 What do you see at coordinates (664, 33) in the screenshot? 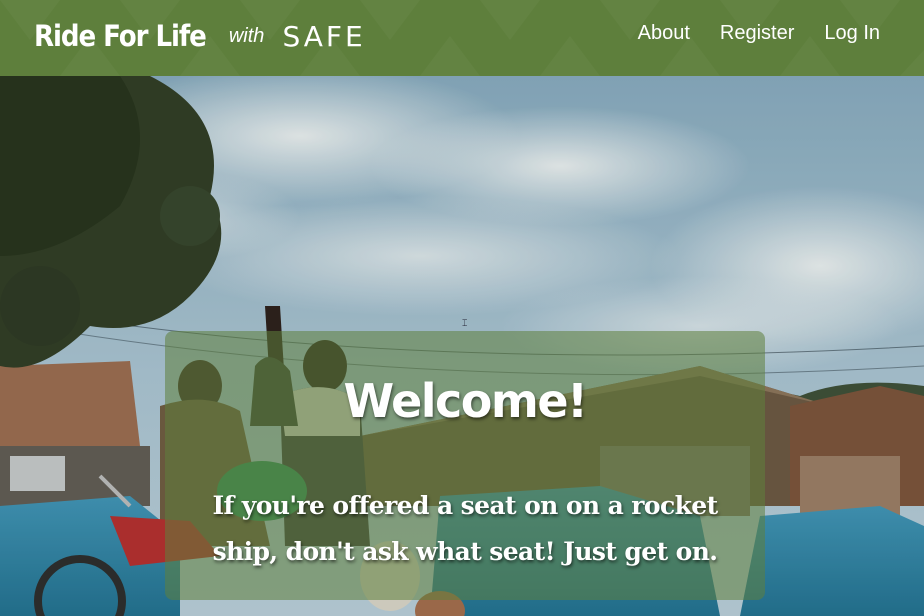
I see `nav-link-about: About` at bounding box center [664, 33].